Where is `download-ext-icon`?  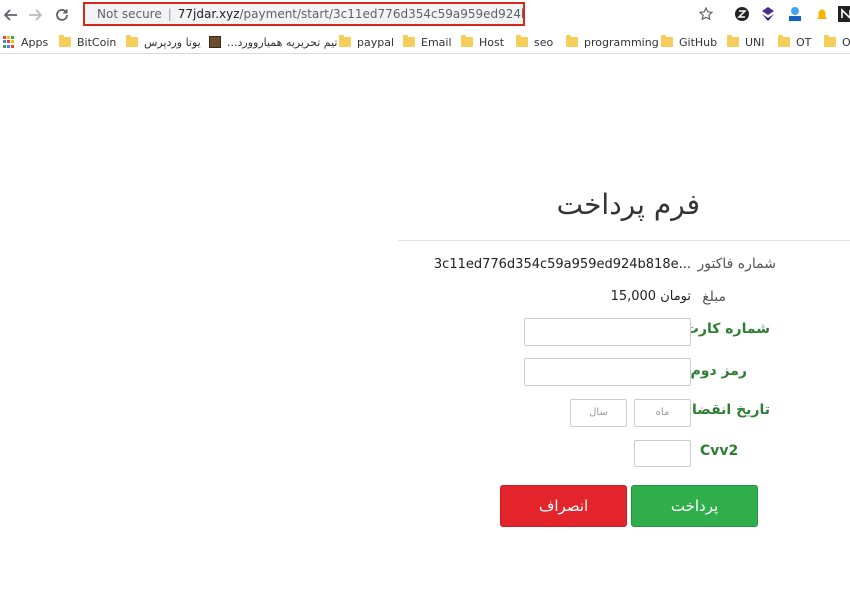
download-ext-icon is located at coordinates (795, 14).